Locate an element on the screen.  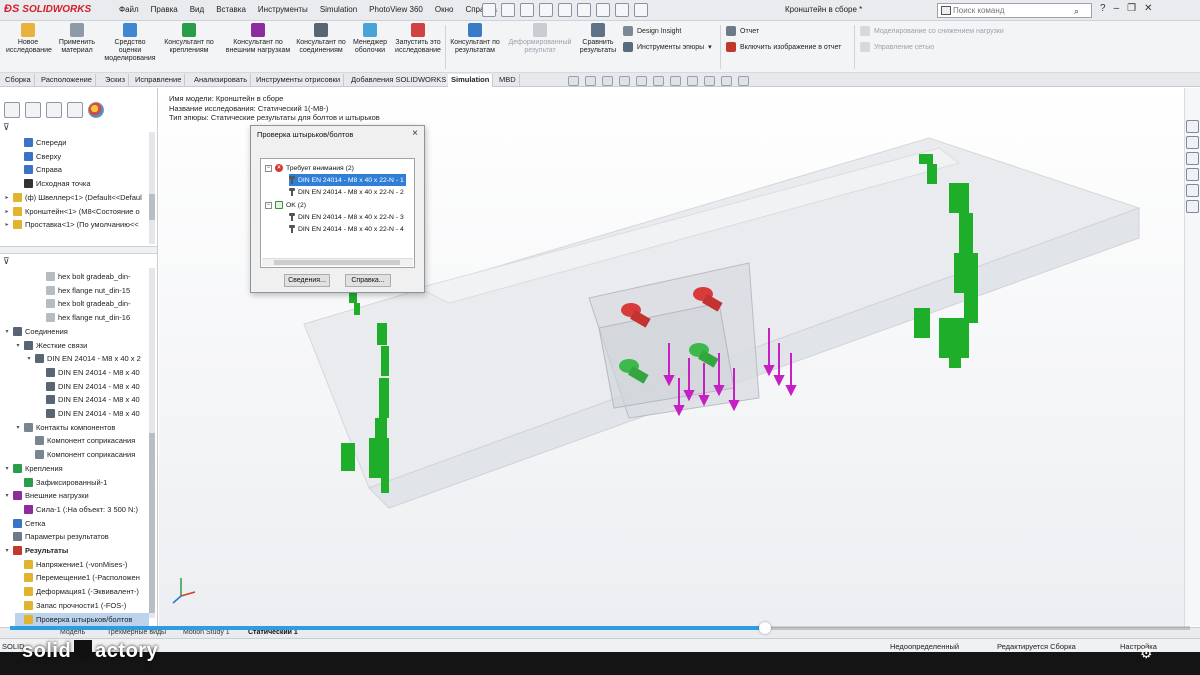
close-icon: × is located at coordinates (415, 133).